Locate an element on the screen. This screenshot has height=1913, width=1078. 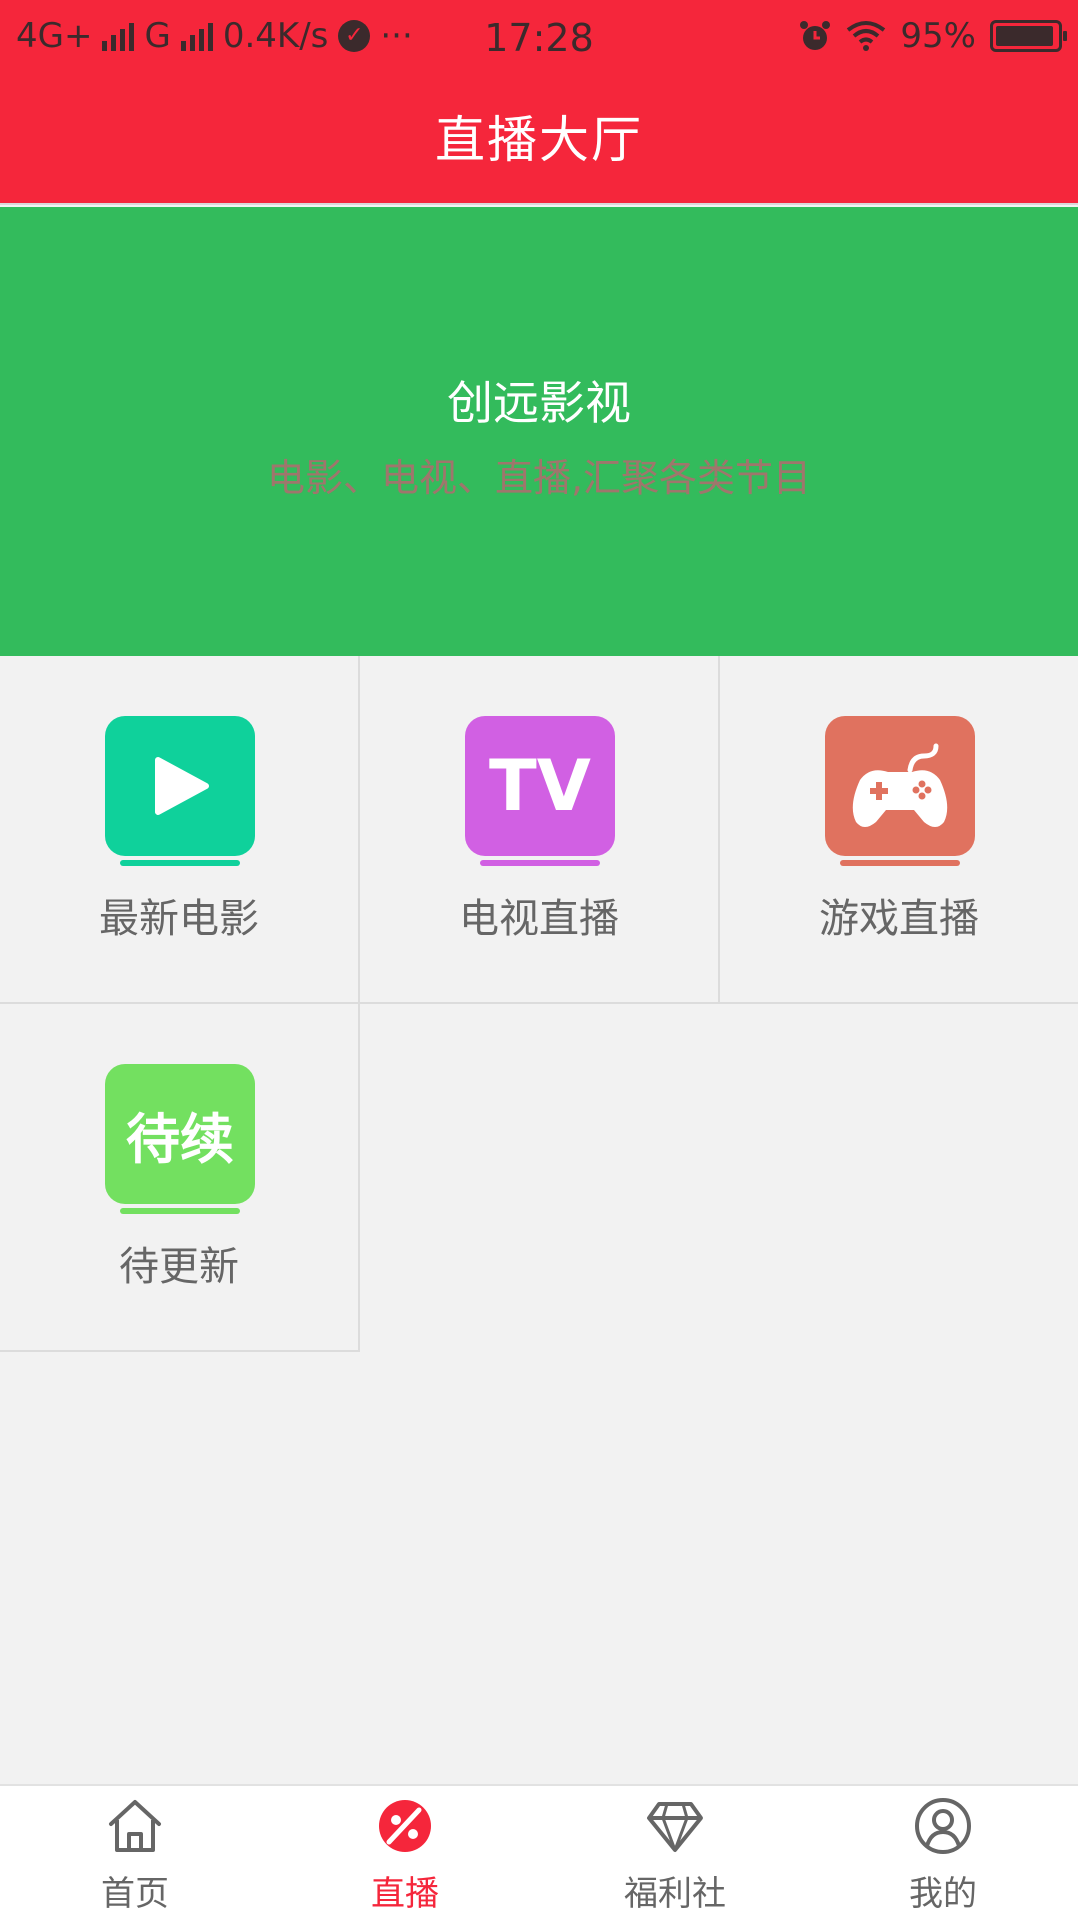
status-right: 95% is located at coordinates (932, 36).